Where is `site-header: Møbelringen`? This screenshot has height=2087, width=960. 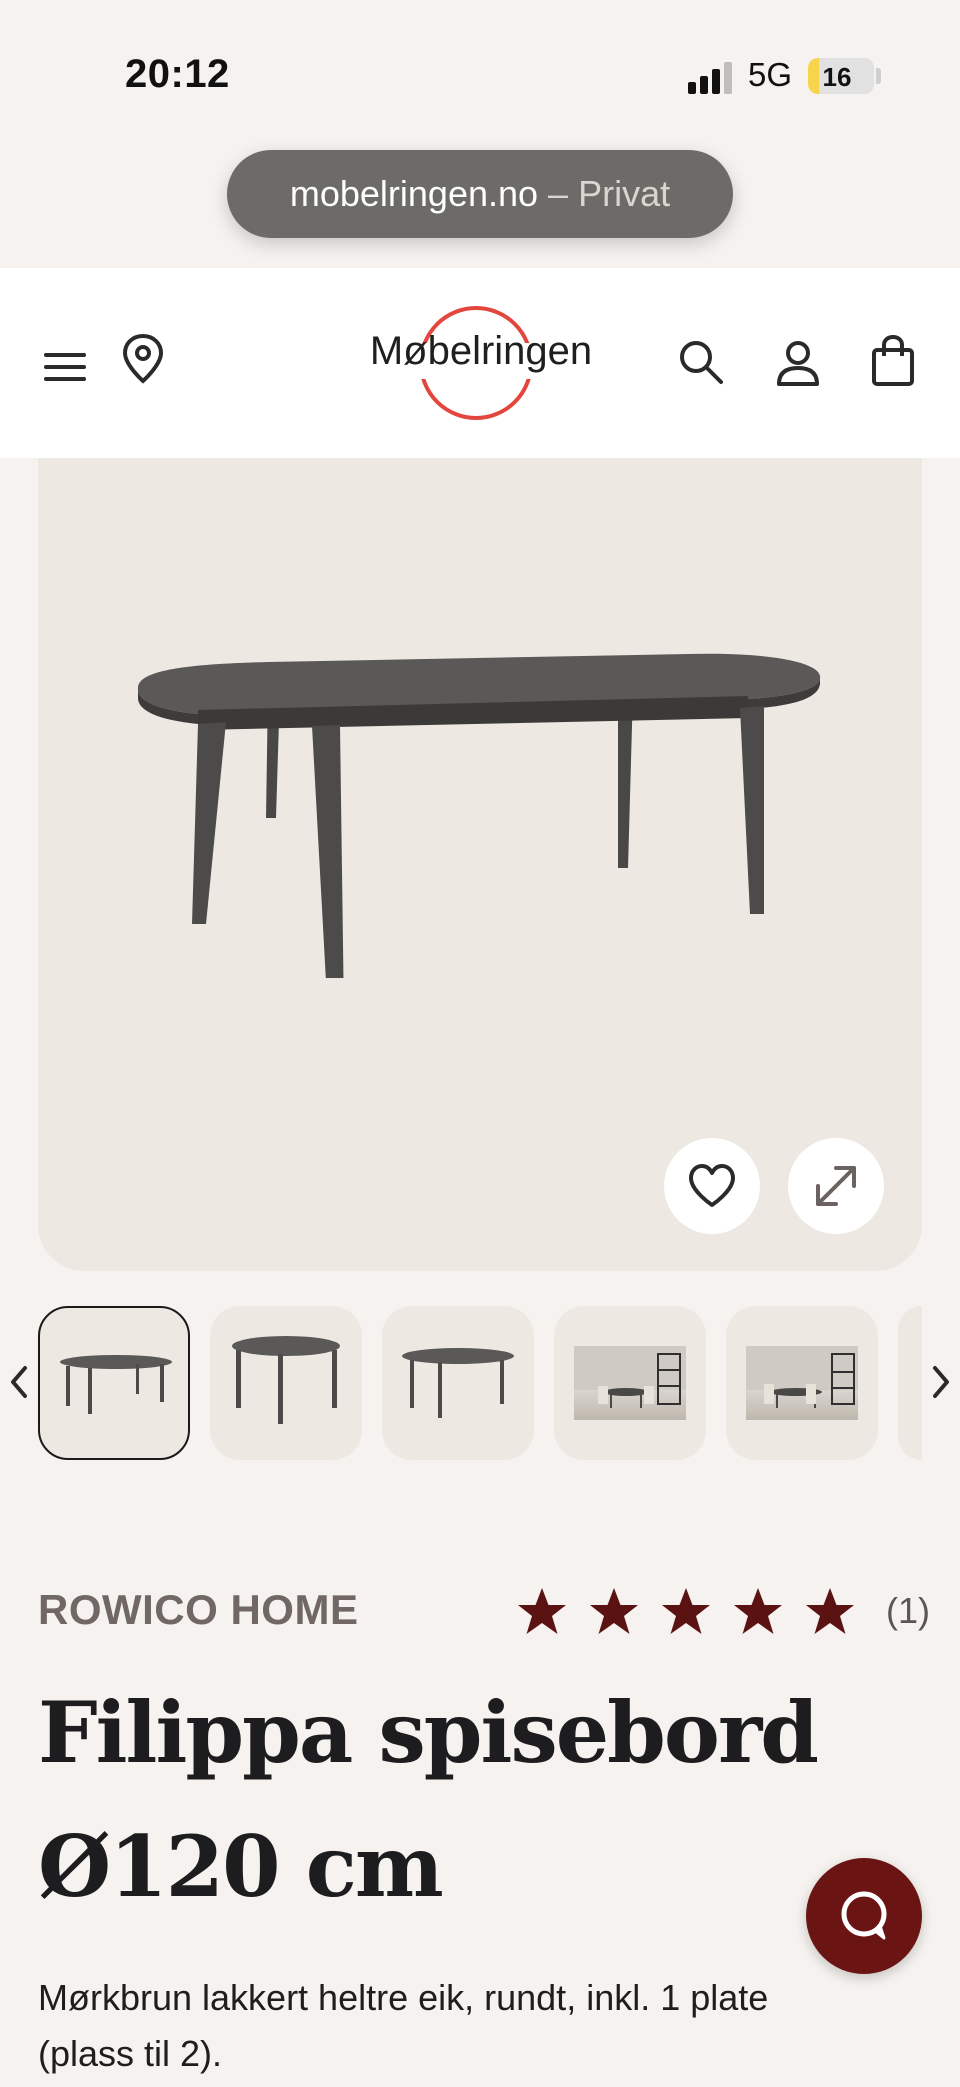
site-header: Møbelringen is located at coordinates (480, 363).